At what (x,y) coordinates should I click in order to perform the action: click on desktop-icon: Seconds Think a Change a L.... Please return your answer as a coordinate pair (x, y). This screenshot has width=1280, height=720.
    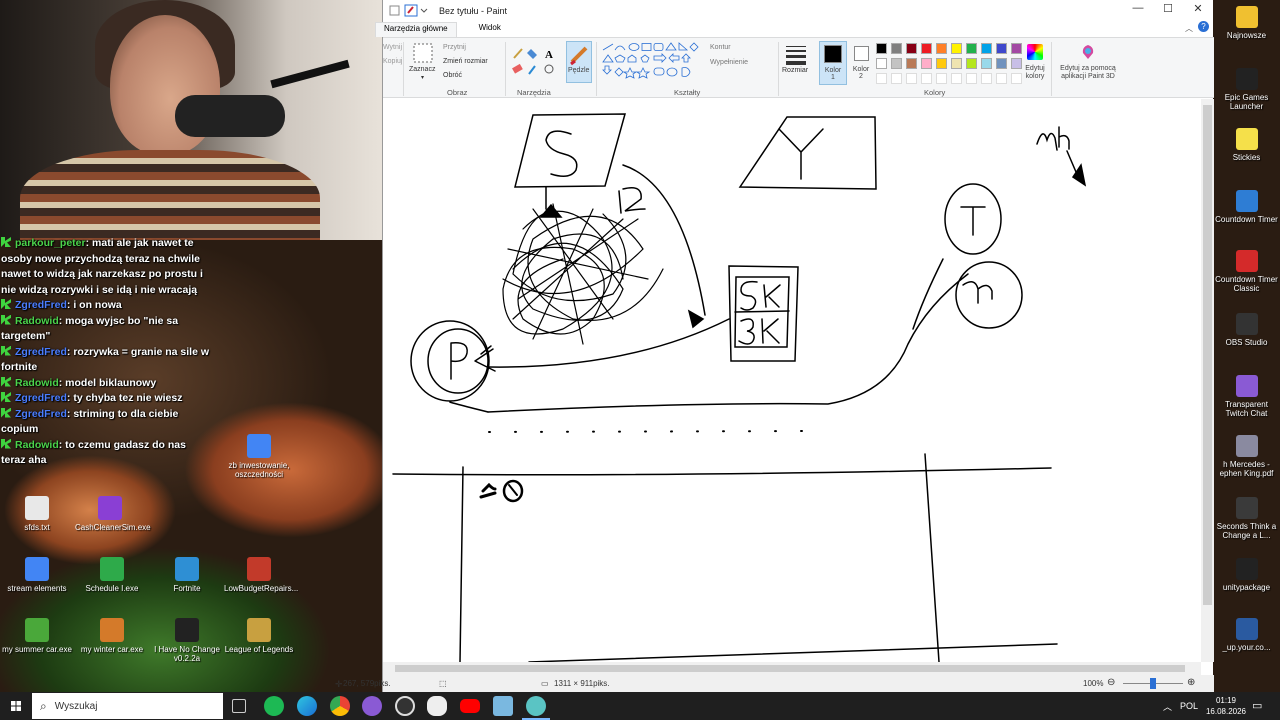
    Looking at the image, I should click on (1246, 518).